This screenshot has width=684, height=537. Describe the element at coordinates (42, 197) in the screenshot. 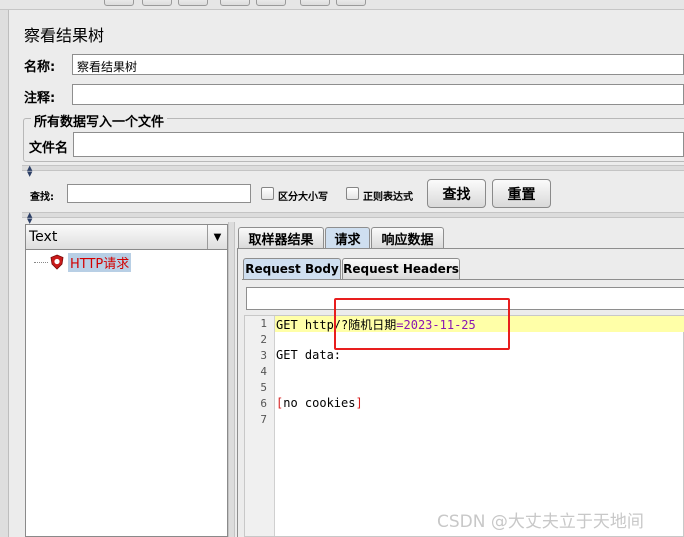

I see `search-label: 查找:` at that location.